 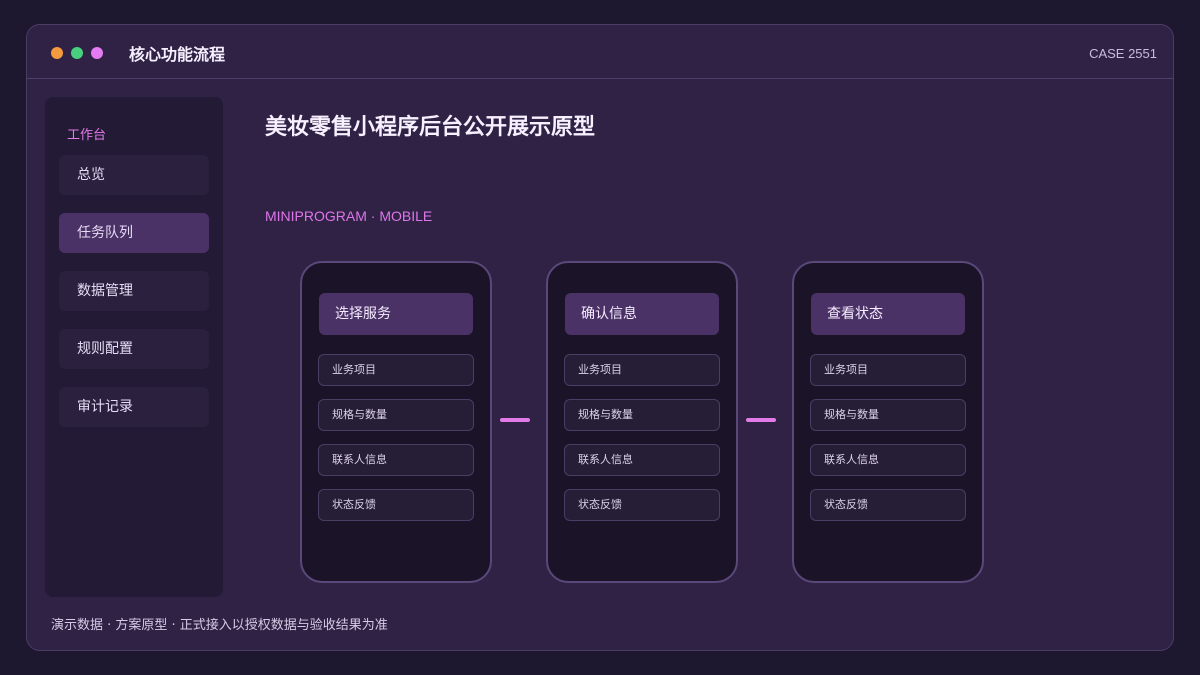 What do you see at coordinates (219, 625) in the screenshot?
I see `footer-note: 演示数据 · 方案原型 · 正式接入以授权数据与验收结果为准` at bounding box center [219, 625].